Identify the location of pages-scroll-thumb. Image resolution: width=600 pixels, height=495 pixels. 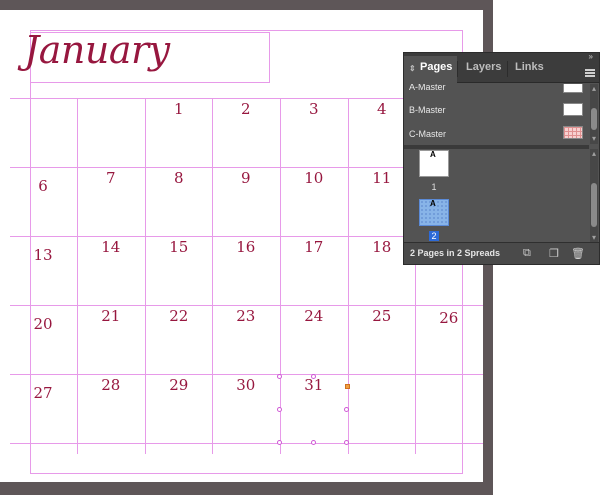
(594, 205).